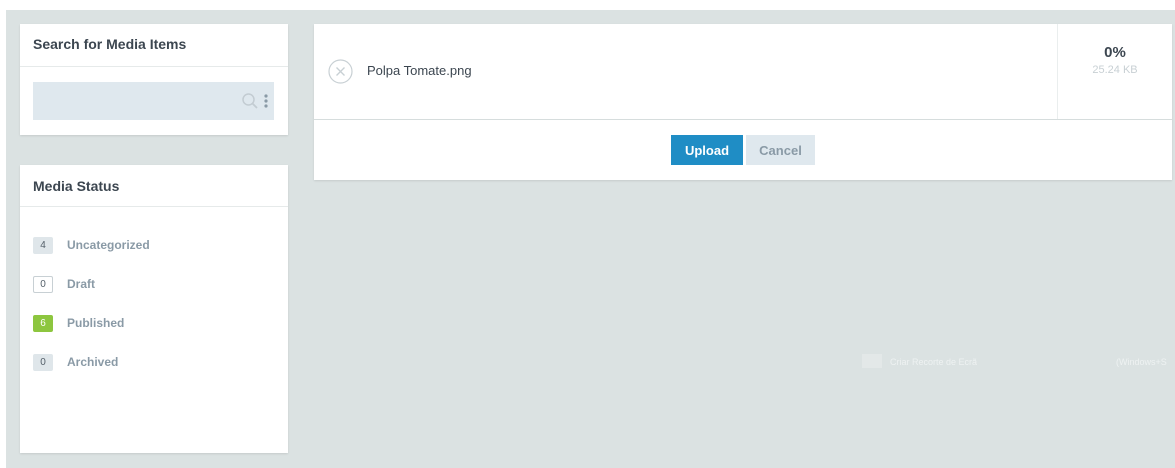 The width and height of the screenshot is (1175, 468). I want to click on status-item-archived: 0 Archived, so click(91, 362).